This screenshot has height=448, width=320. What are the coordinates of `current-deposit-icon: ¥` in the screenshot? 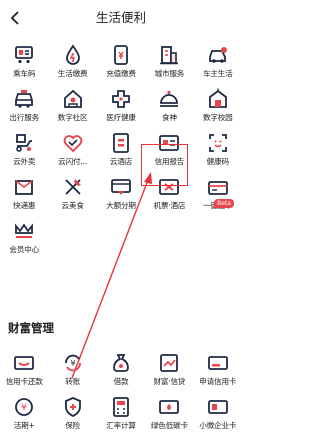 It's located at (24, 407).